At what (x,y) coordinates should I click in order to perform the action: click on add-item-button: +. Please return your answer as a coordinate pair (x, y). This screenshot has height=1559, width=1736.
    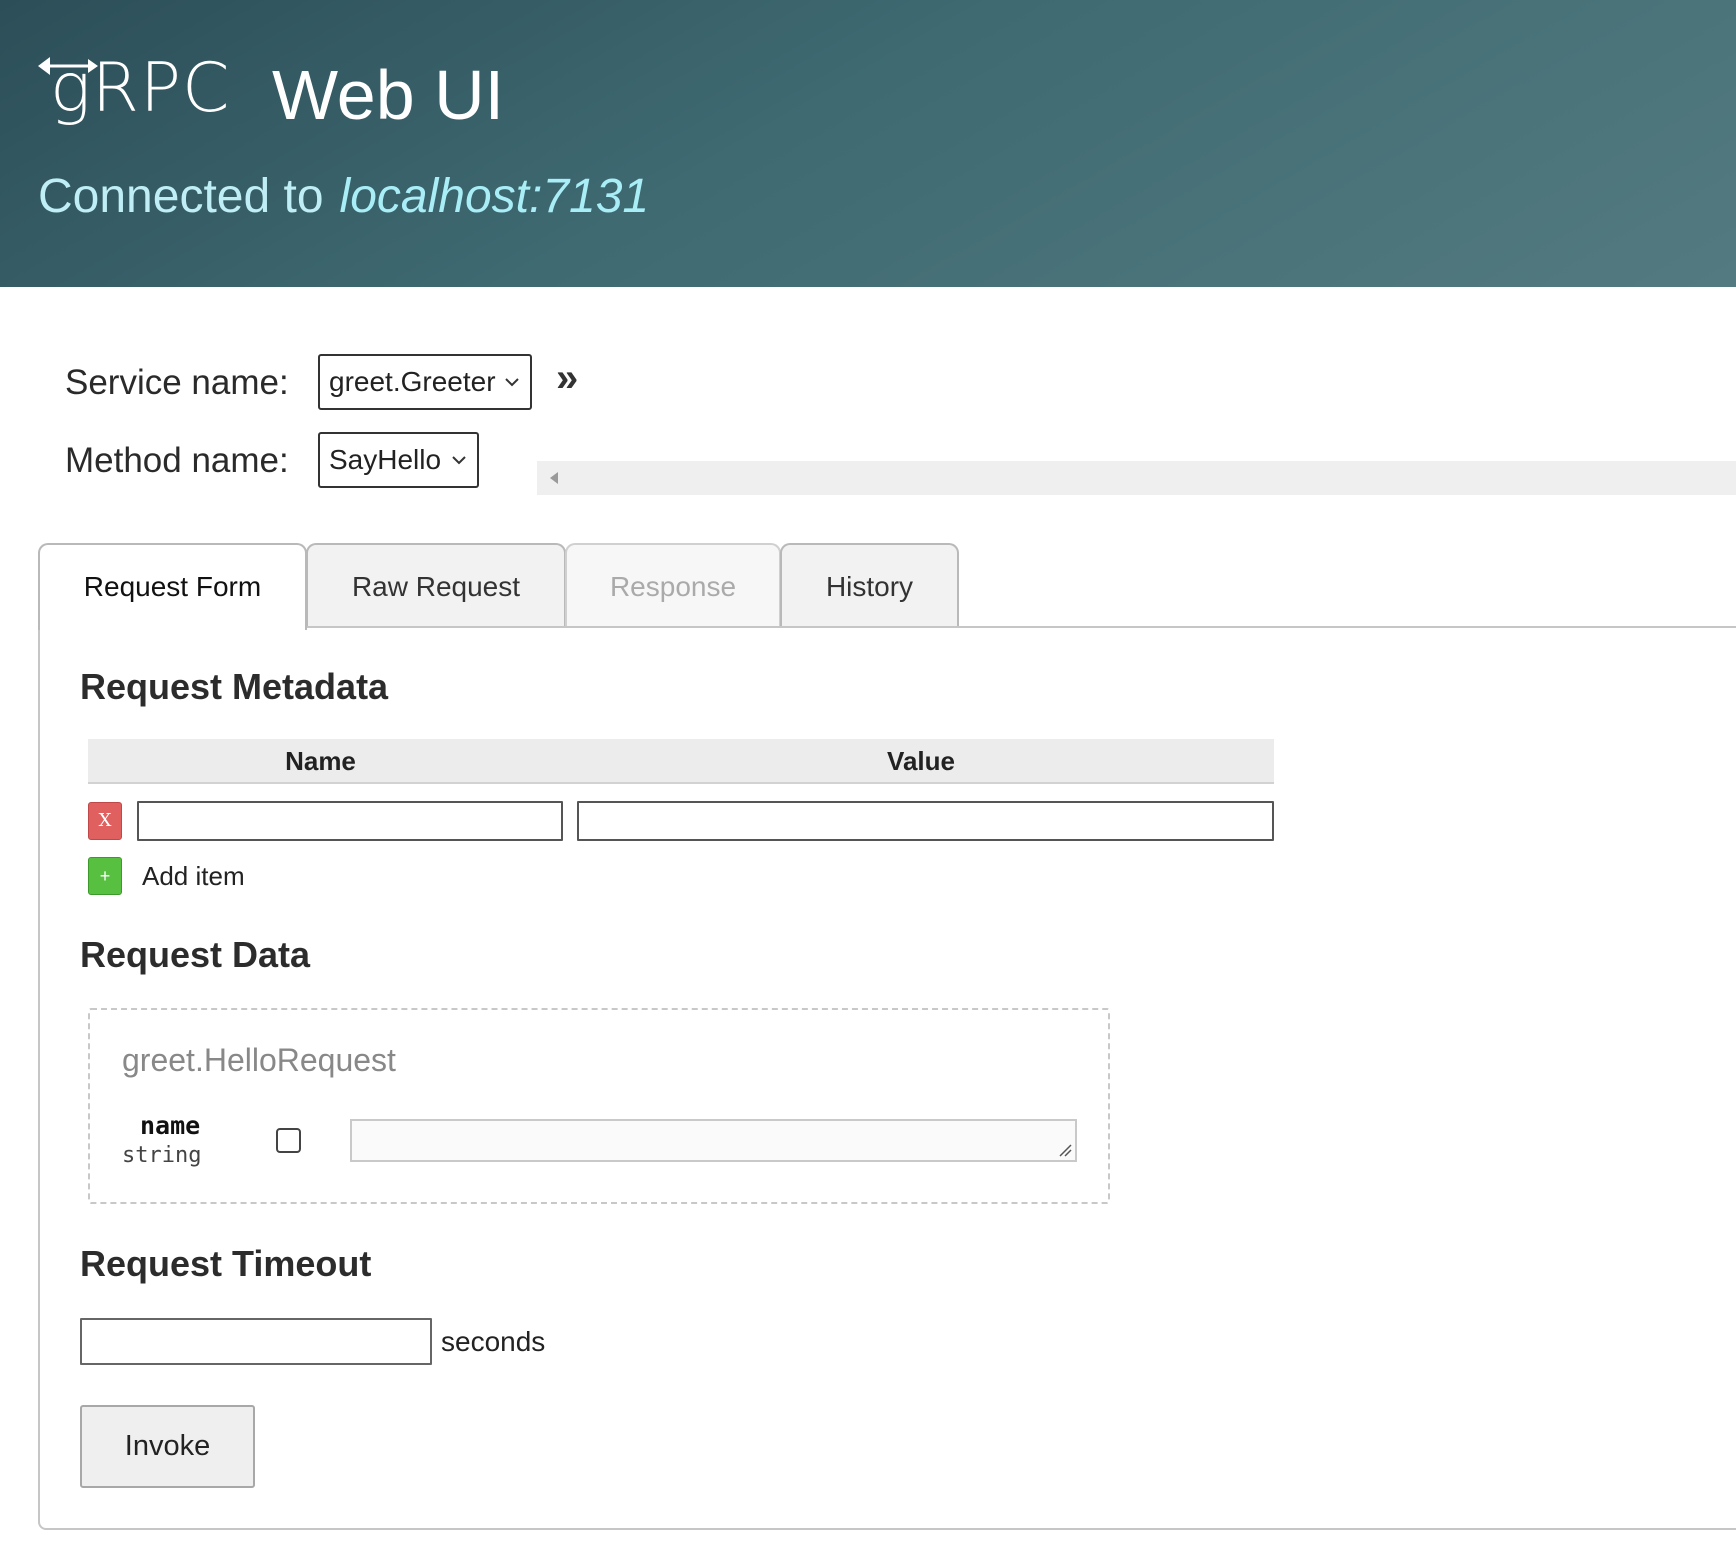
    Looking at the image, I should click on (105, 876).